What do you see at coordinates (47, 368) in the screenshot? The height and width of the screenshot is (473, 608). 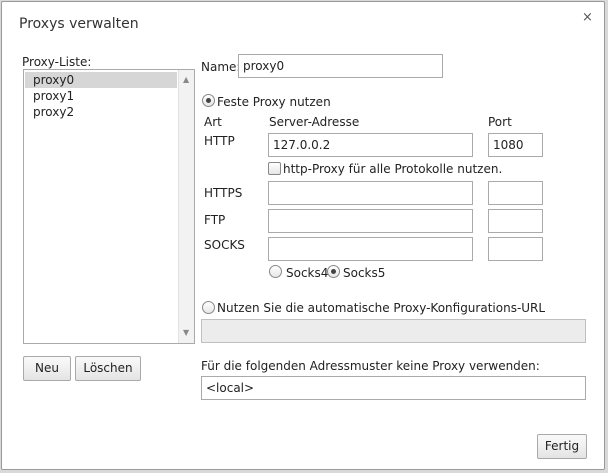 I see `new-proxy-button: Neu` at bounding box center [47, 368].